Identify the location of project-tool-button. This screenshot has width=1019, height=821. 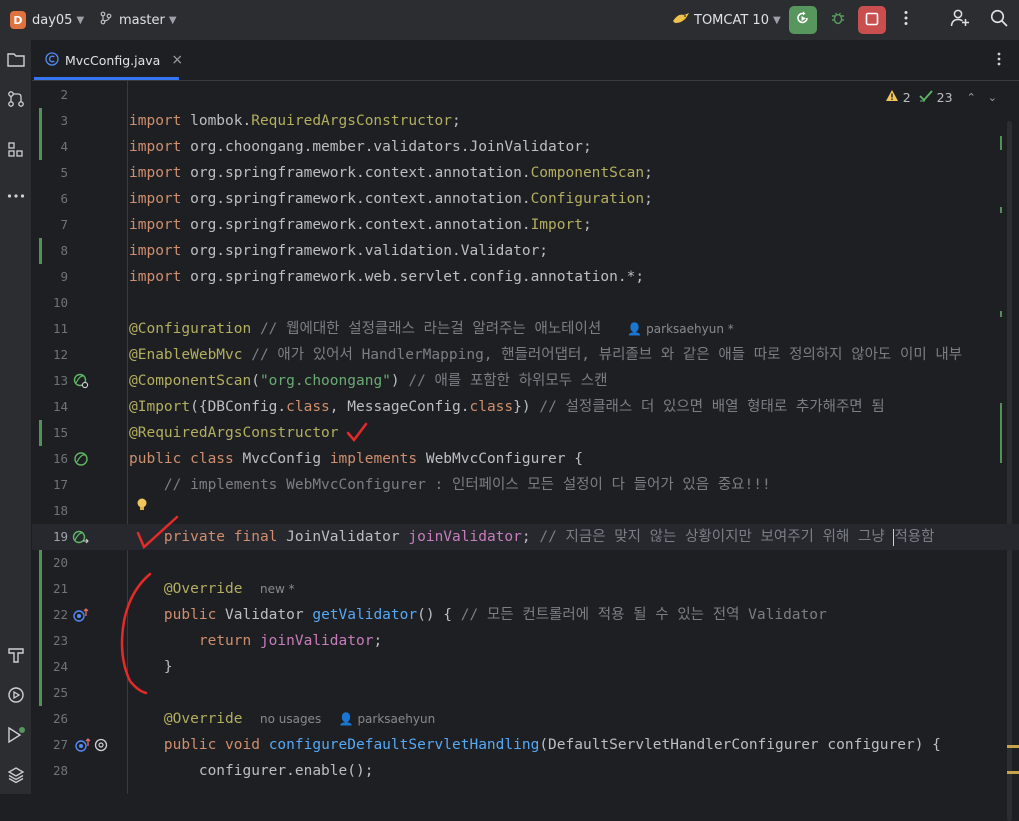
(15, 61).